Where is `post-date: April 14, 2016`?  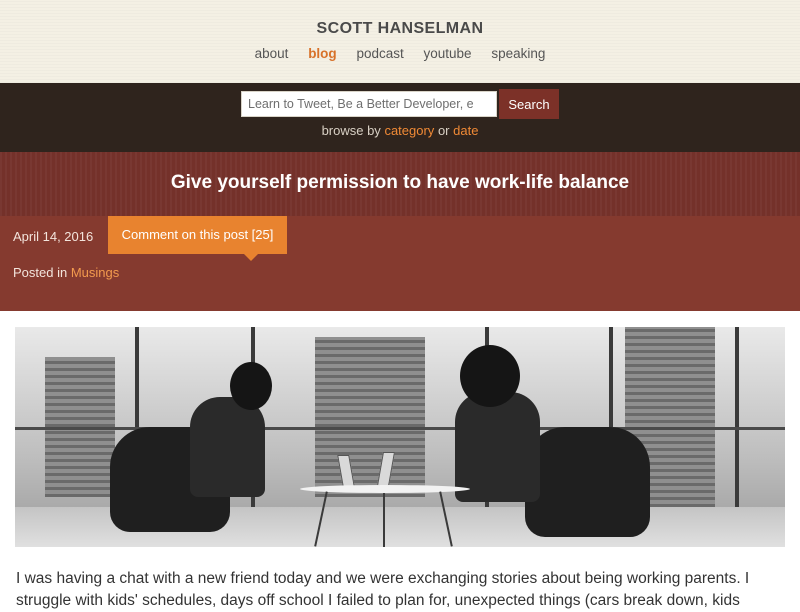
post-date: April 14, 2016 is located at coordinates (53, 236).